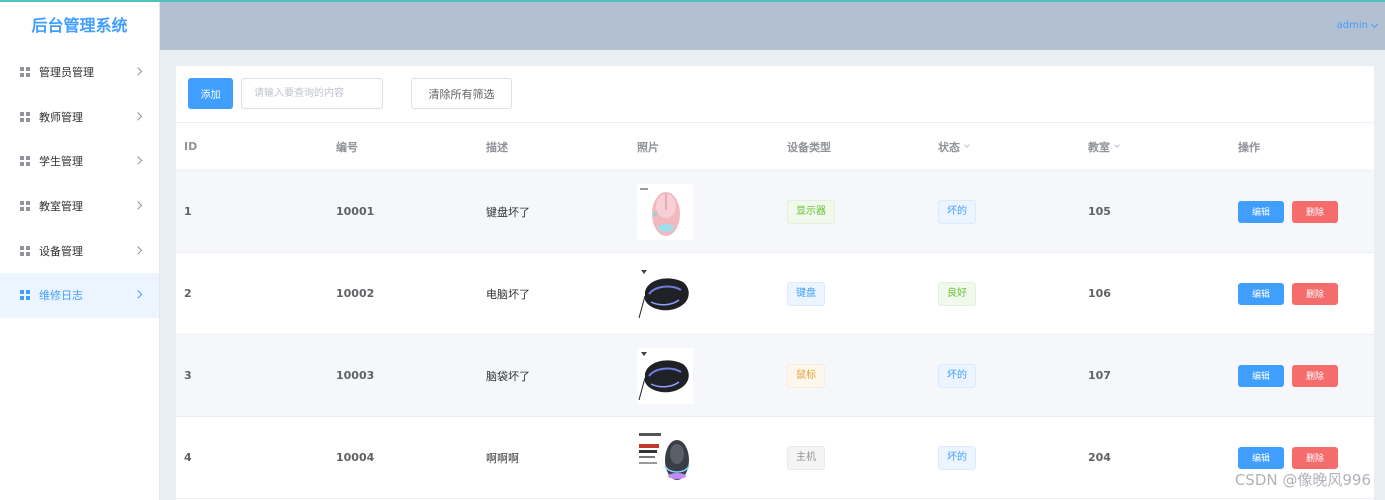 The height and width of the screenshot is (500, 1385). I want to click on cell-number: 10004, so click(355, 457).